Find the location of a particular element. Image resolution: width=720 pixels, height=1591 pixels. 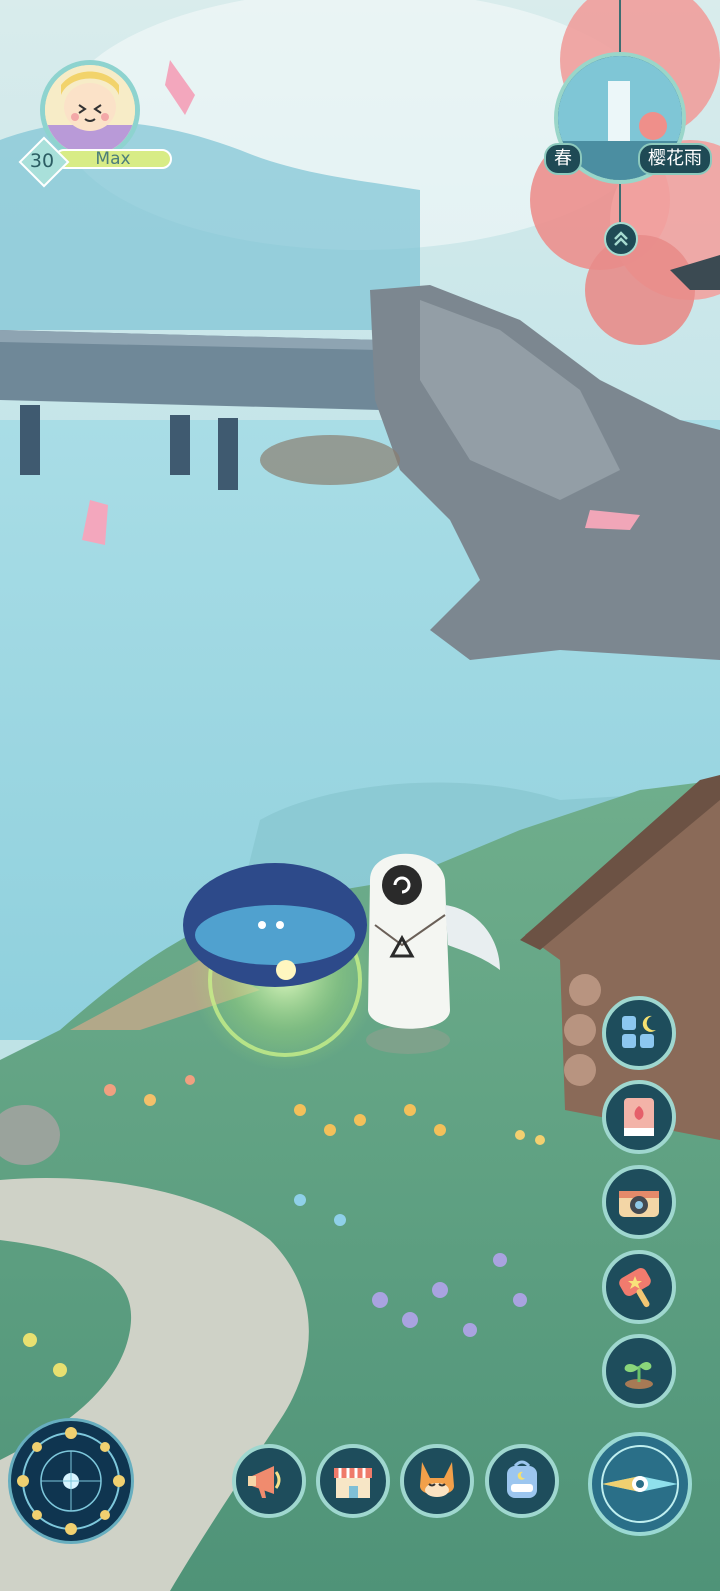

season-weather-widget: 春 樱花雨 is located at coordinates (630, 135).